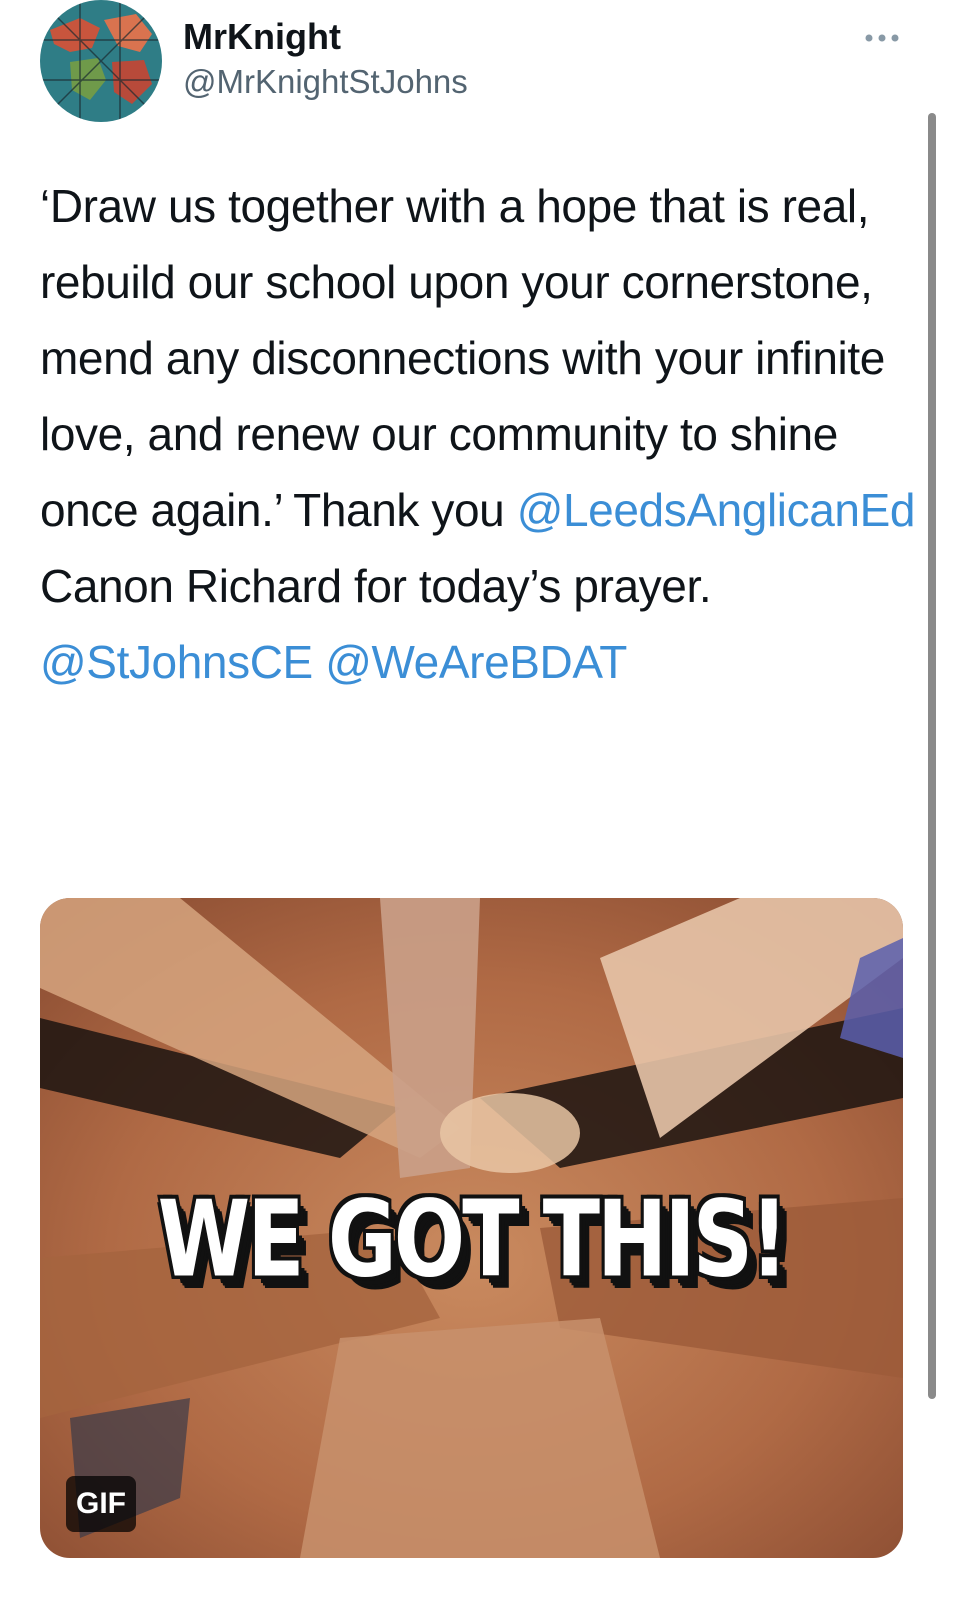 Image resolution: width=961 pixels, height=1600 pixels. I want to click on world-map-avatar-image, so click(101, 61).